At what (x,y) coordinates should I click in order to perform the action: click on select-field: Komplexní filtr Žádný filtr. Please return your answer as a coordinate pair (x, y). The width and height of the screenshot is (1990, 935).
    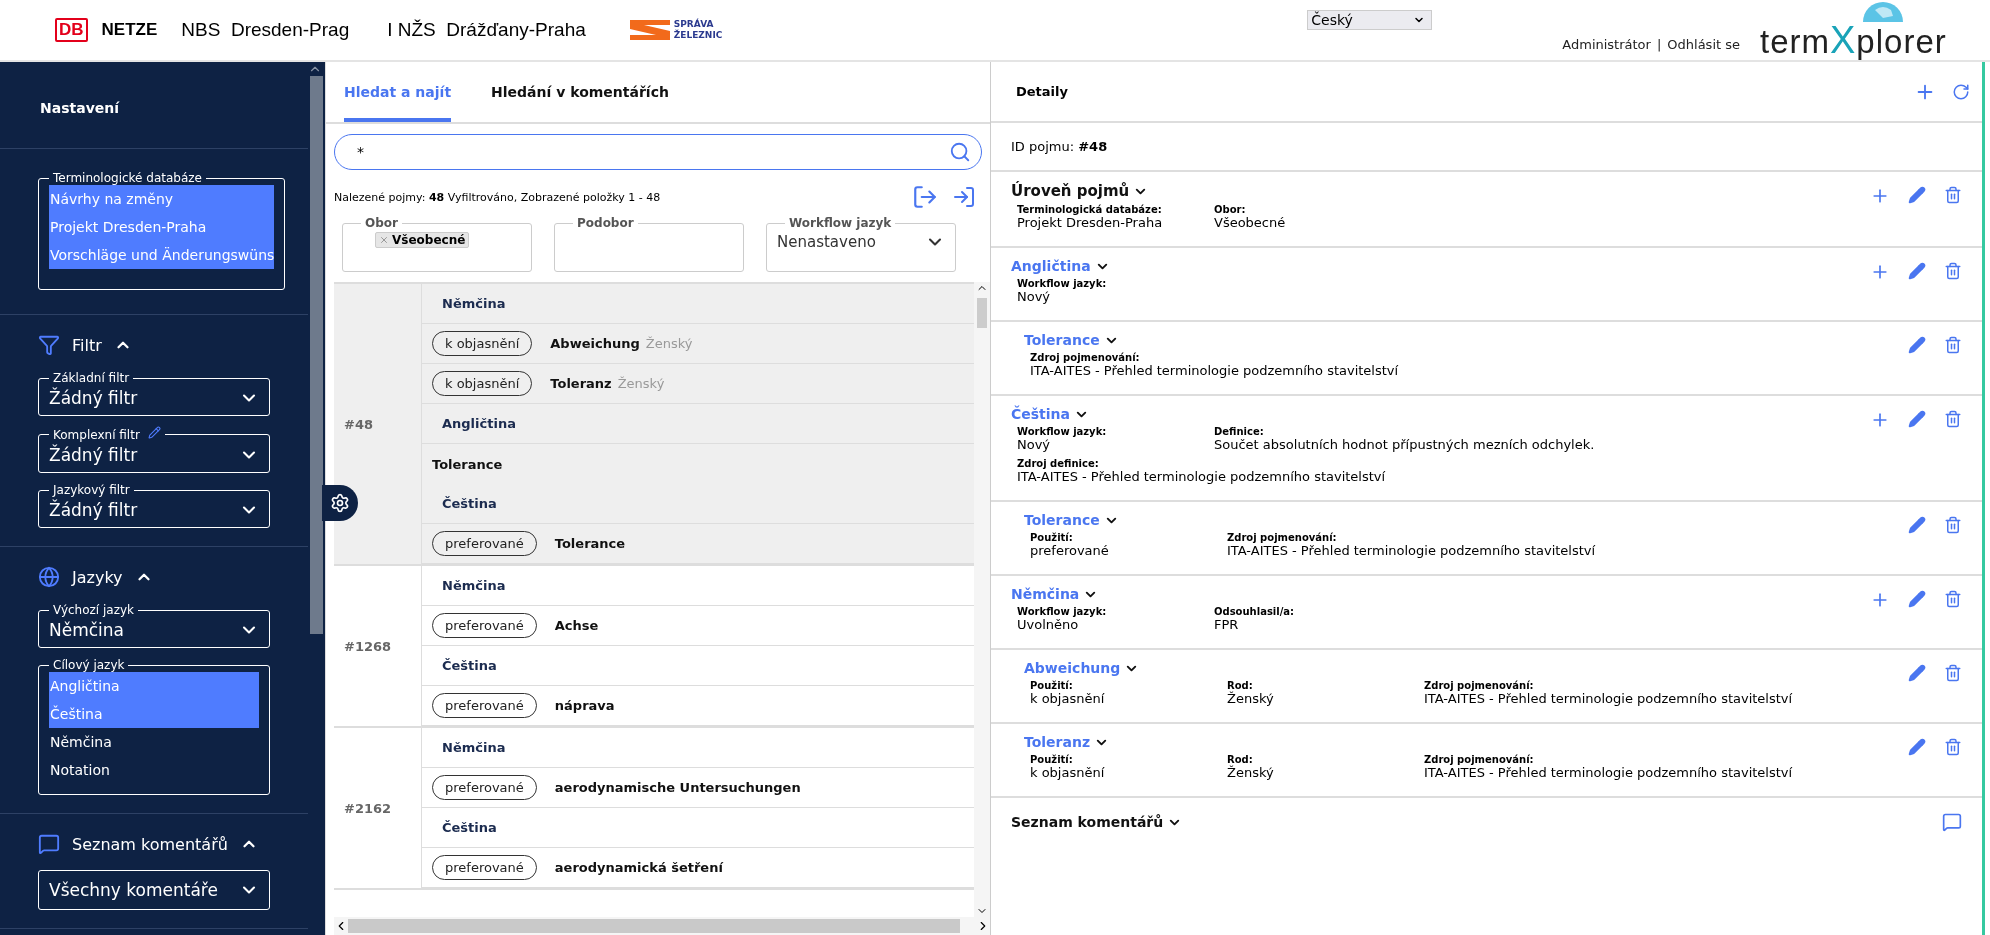
    Looking at the image, I should click on (154, 449).